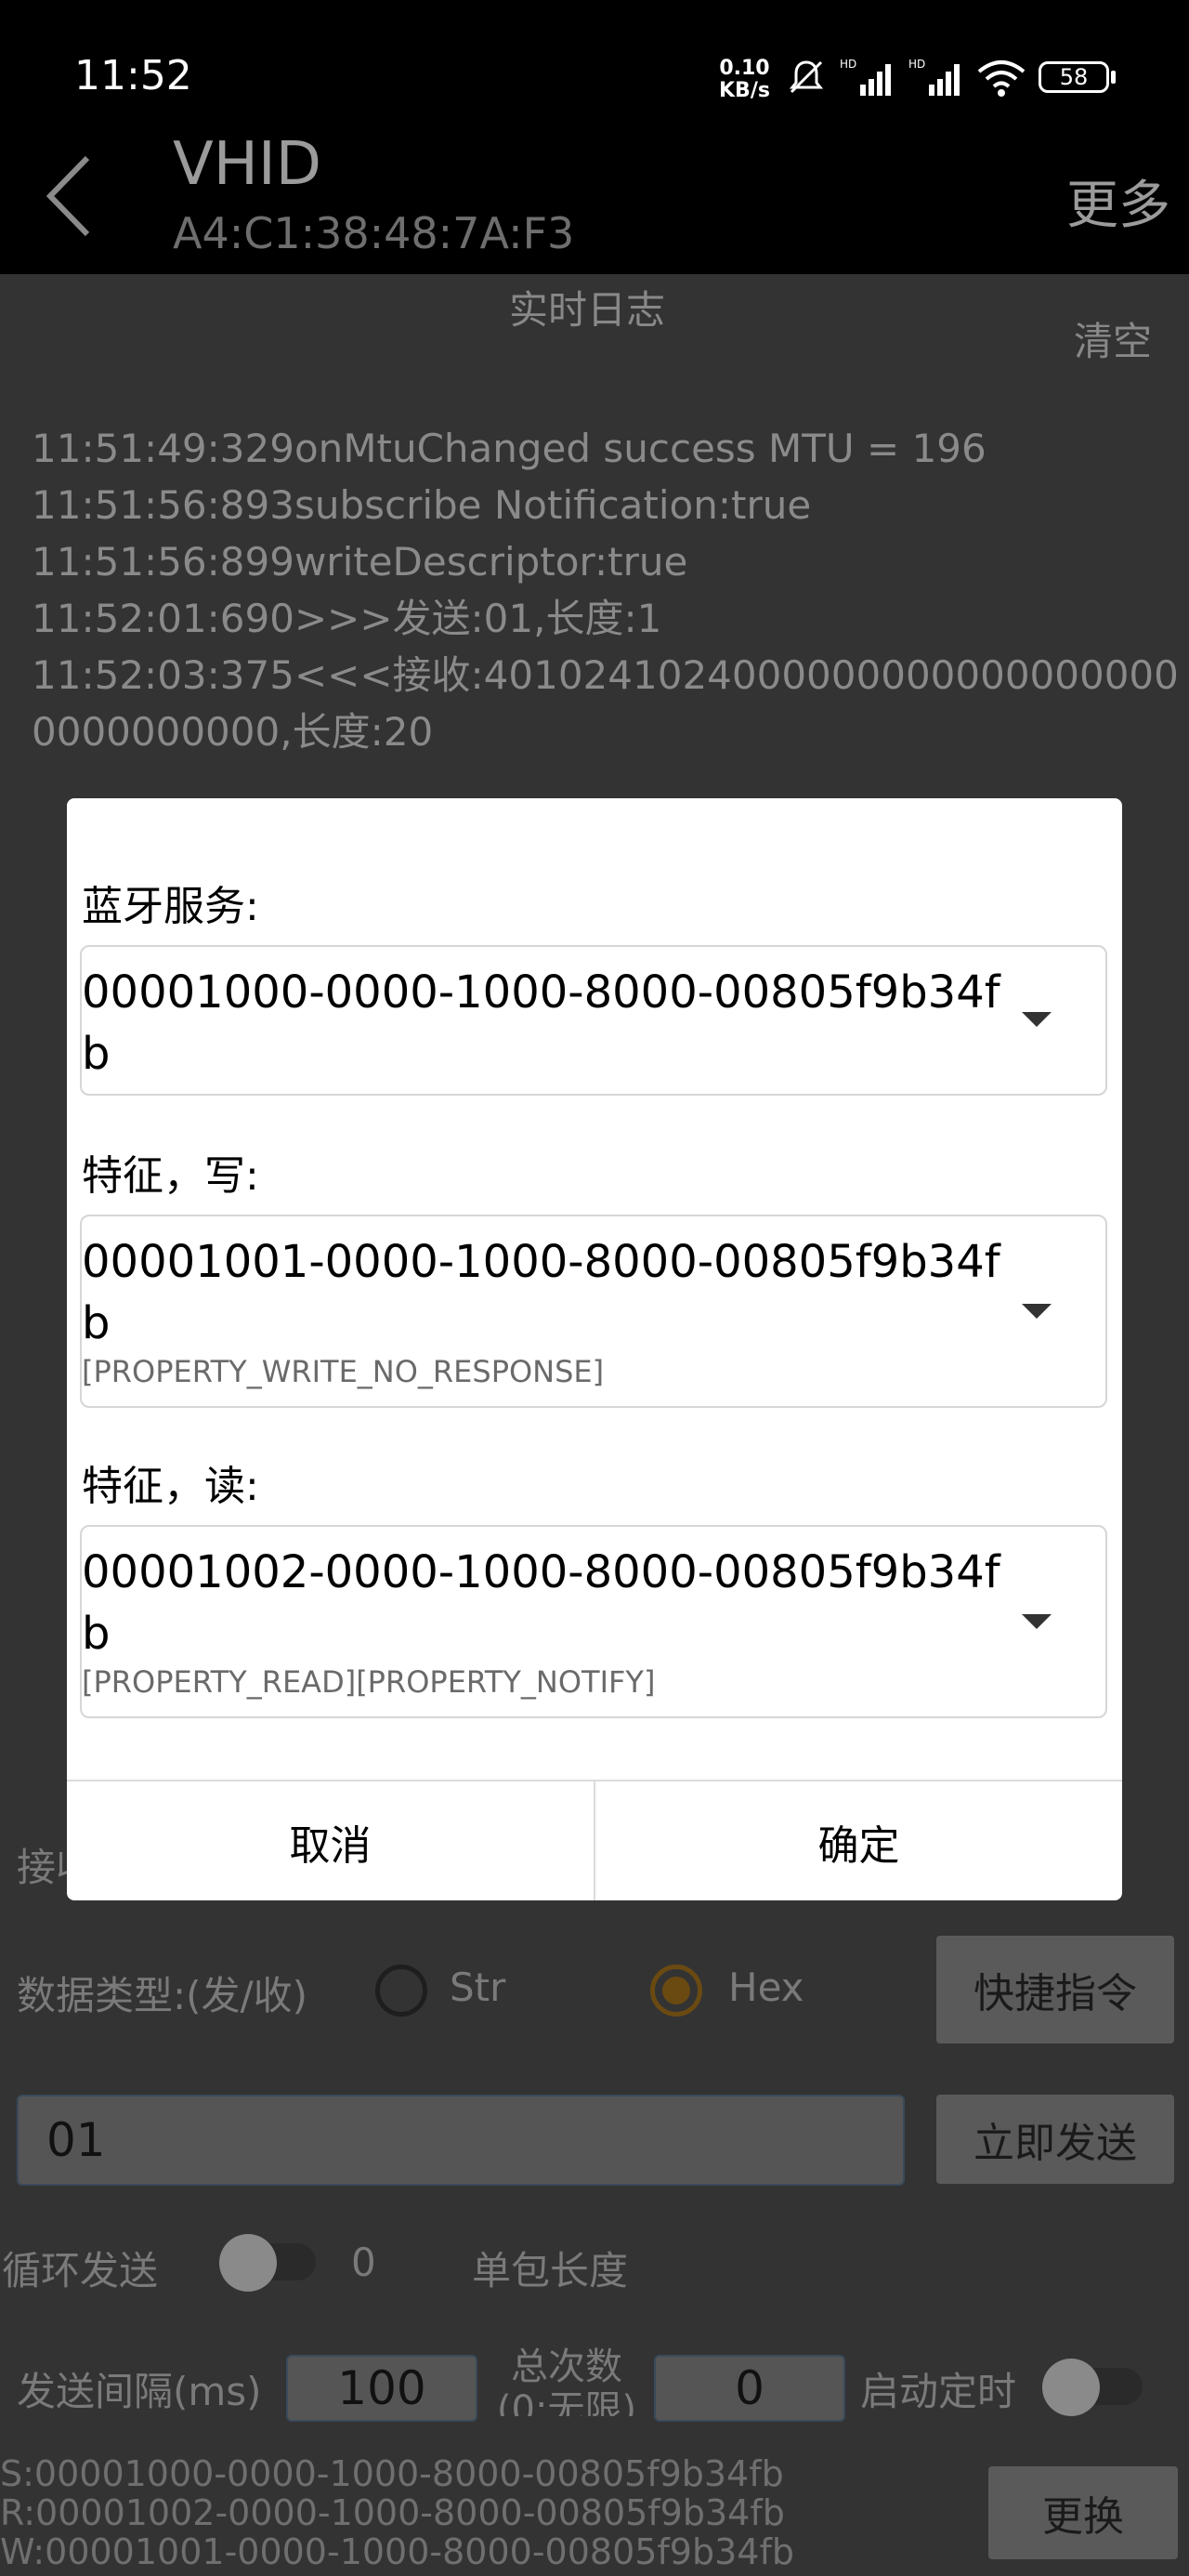 The image size is (1189, 2576). What do you see at coordinates (1037, 1621) in the screenshot?
I see `read-char-dropdown-icon` at bounding box center [1037, 1621].